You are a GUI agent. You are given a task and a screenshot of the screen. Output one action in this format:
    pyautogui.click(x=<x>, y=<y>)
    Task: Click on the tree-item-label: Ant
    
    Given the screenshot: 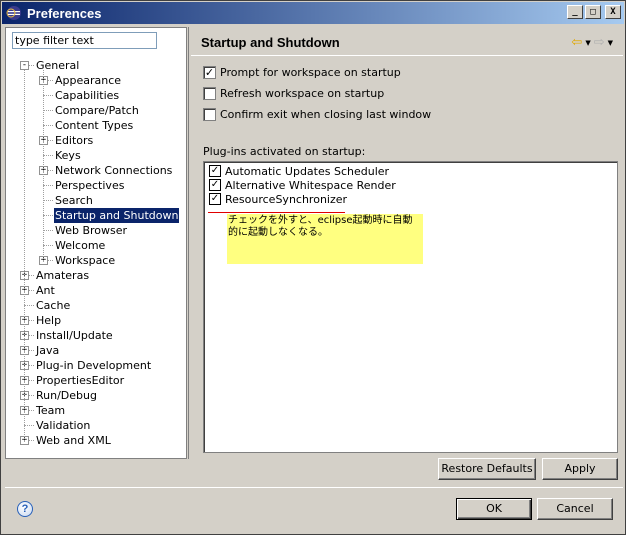 What is the action you would take?
    pyautogui.click(x=45, y=290)
    